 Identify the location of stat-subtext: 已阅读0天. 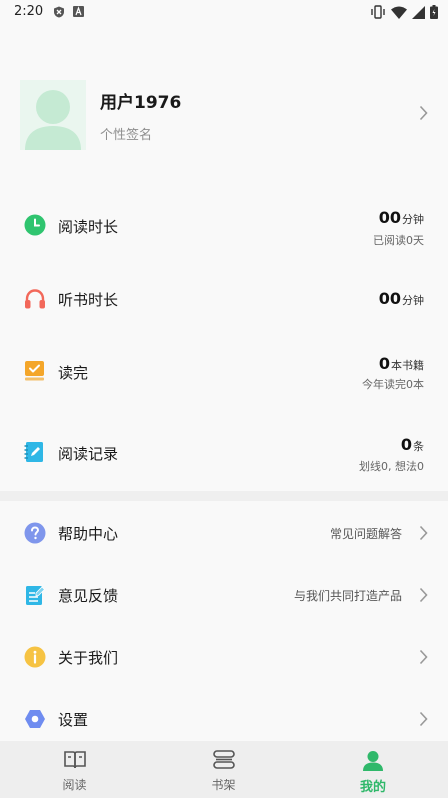
(398, 240).